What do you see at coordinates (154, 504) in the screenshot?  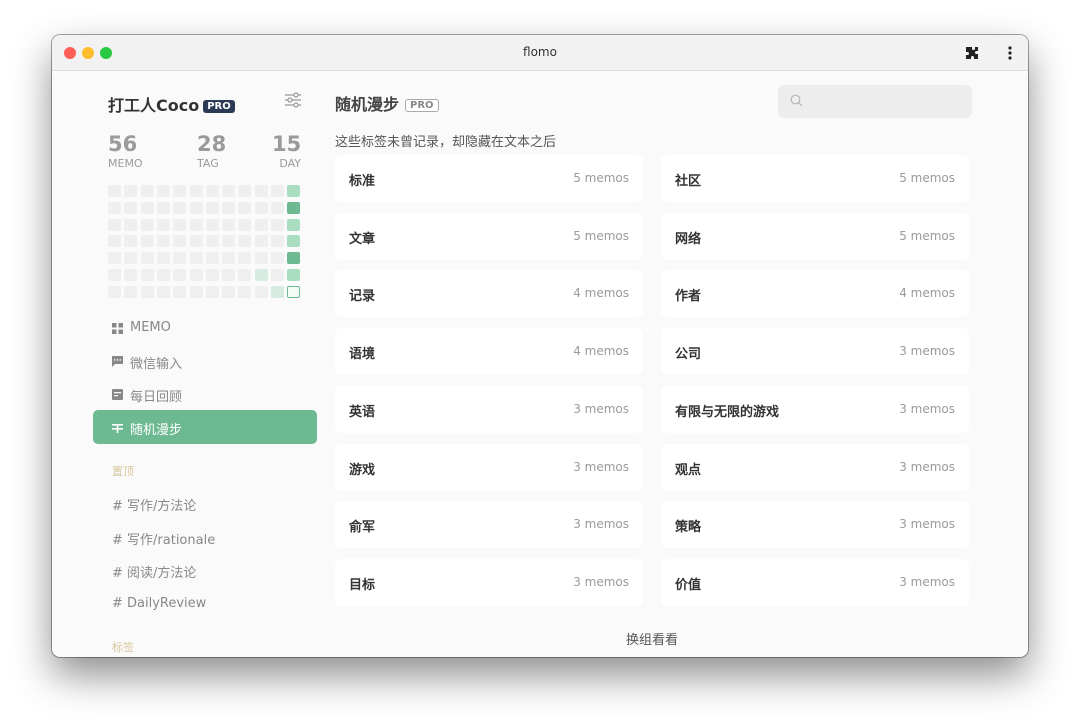 I see `pinned-tag-link: # 写作/方法论` at bounding box center [154, 504].